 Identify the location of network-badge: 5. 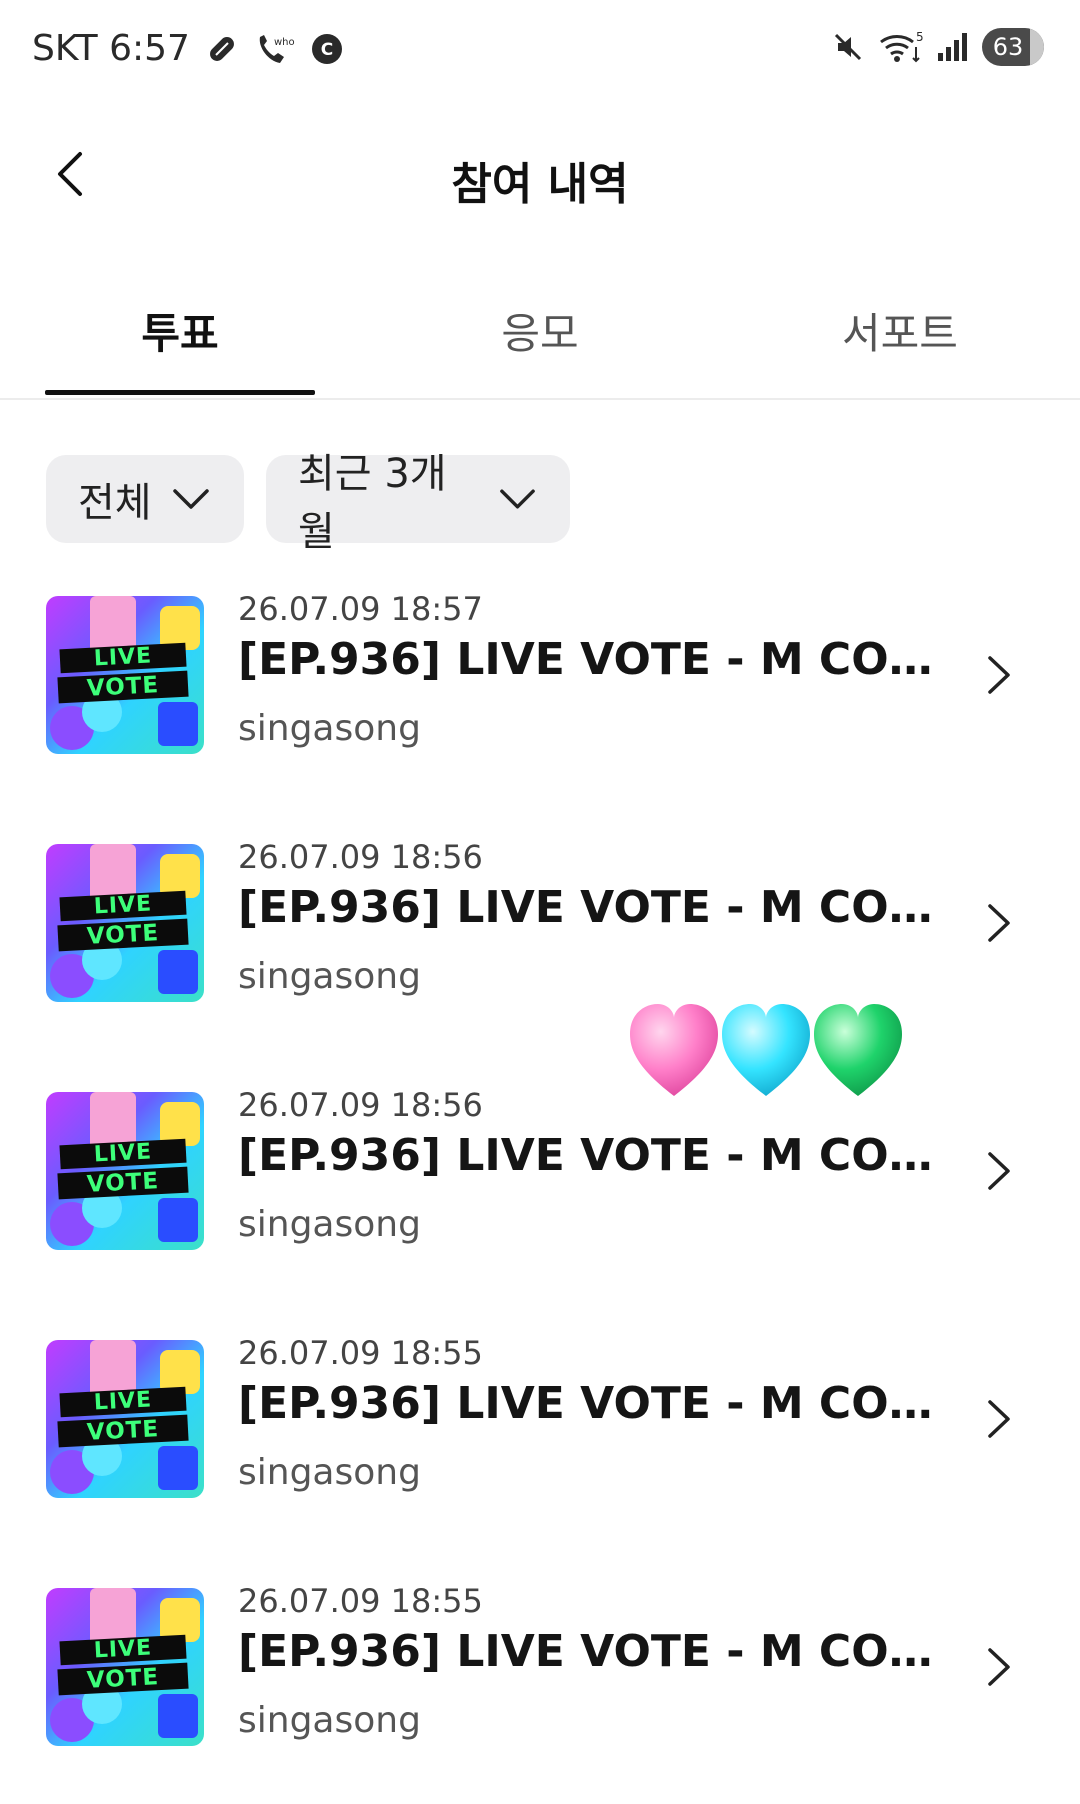
(920, 37).